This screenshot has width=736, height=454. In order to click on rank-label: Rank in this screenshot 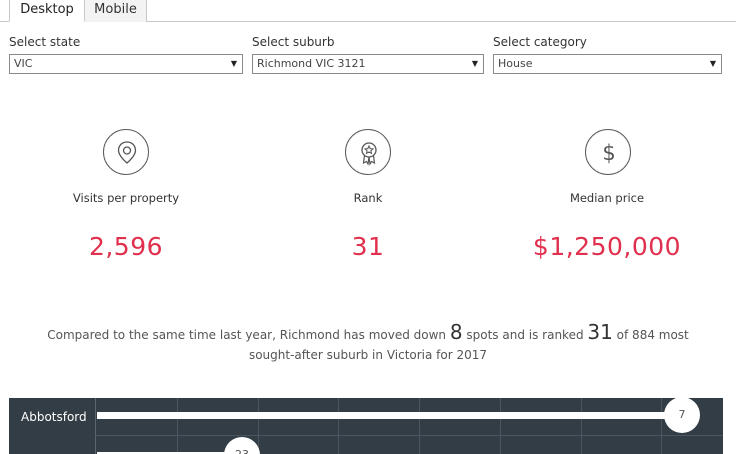, I will do `click(368, 198)`.